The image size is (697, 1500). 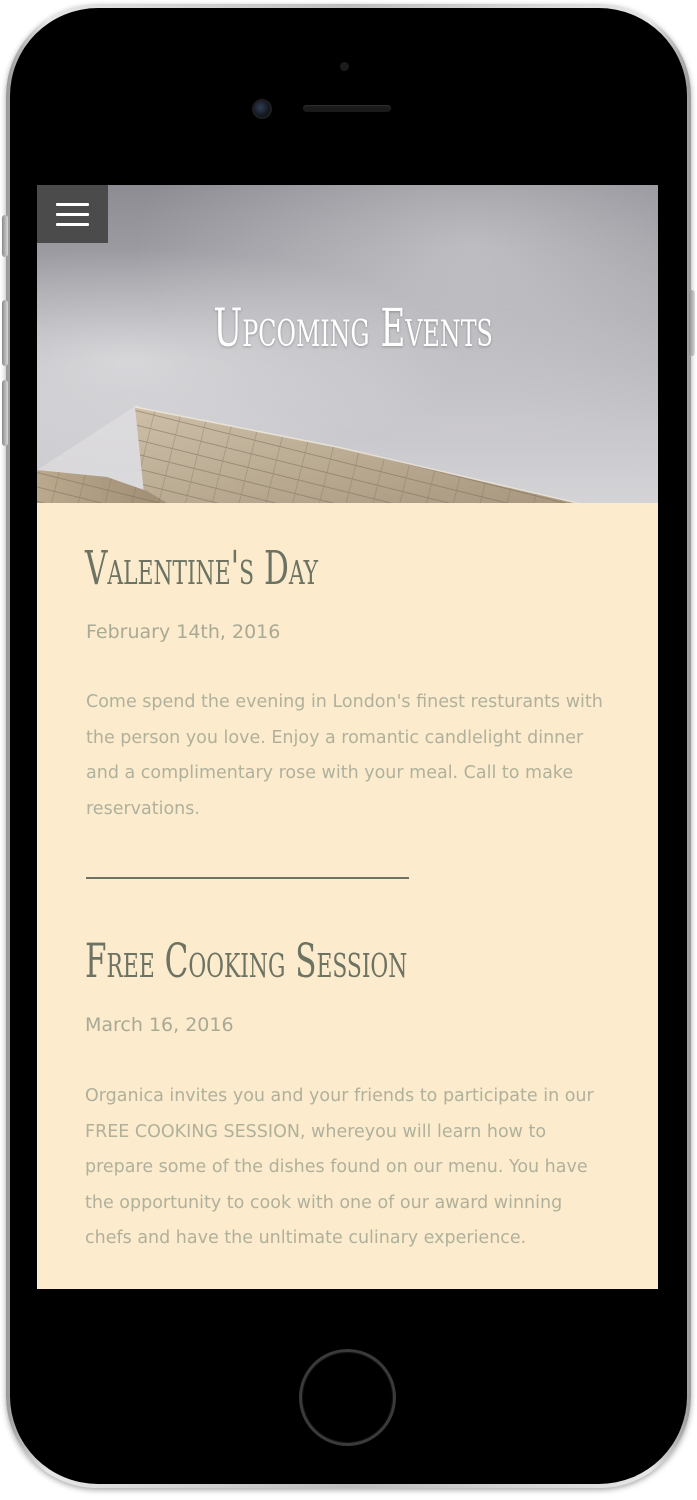 What do you see at coordinates (347, 108) in the screenshot?
I see `earpiece-speaker` at bounding box center [347, 108].